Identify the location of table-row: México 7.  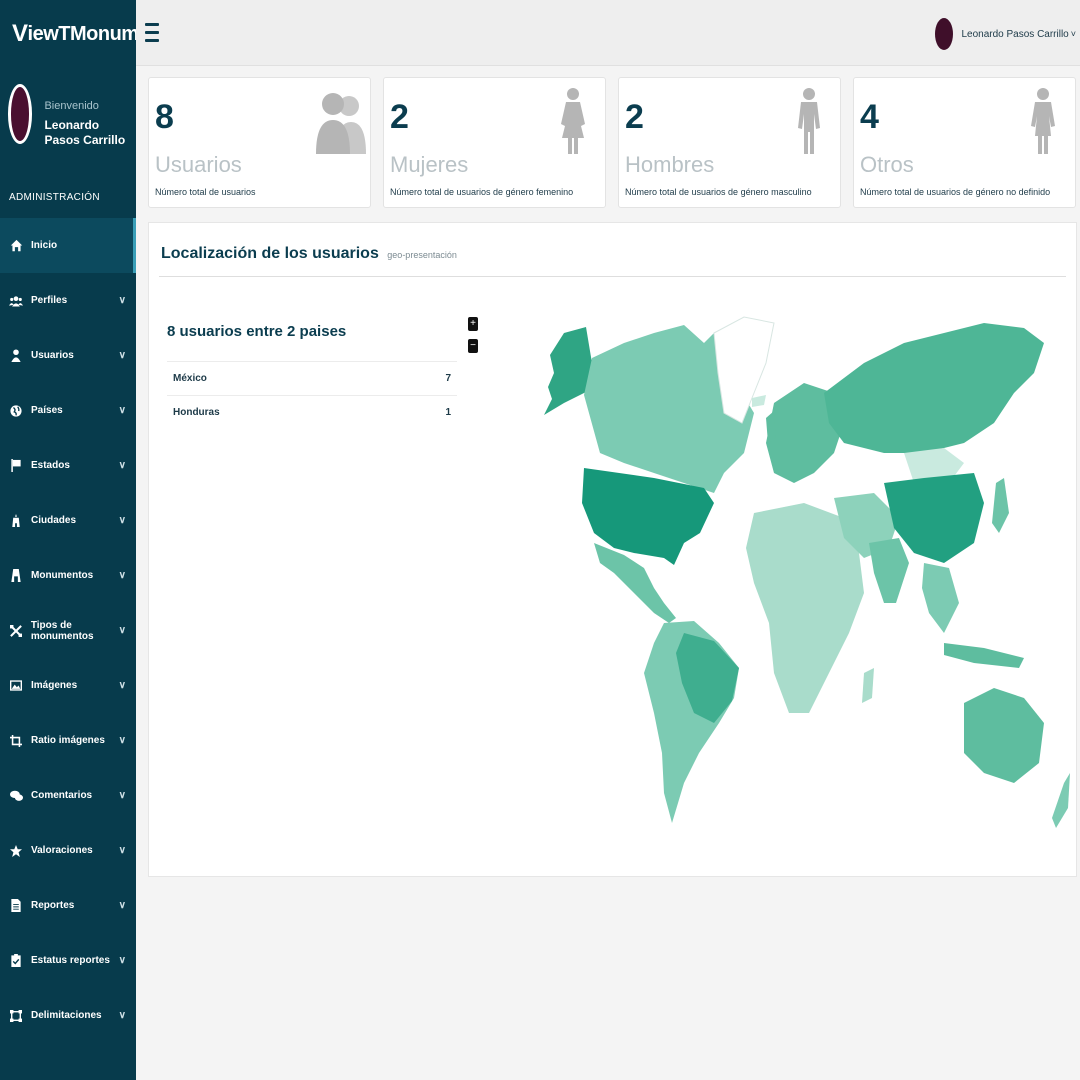
(312, 378).